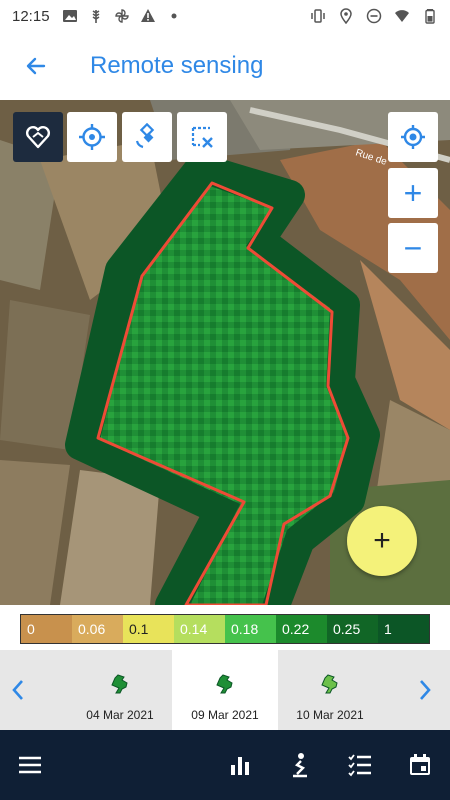 This screenshot has height=800, width=450. Describe the element at coordinates (347, 629) in the screenshot. I see `legend-label: 0.25` at that location.